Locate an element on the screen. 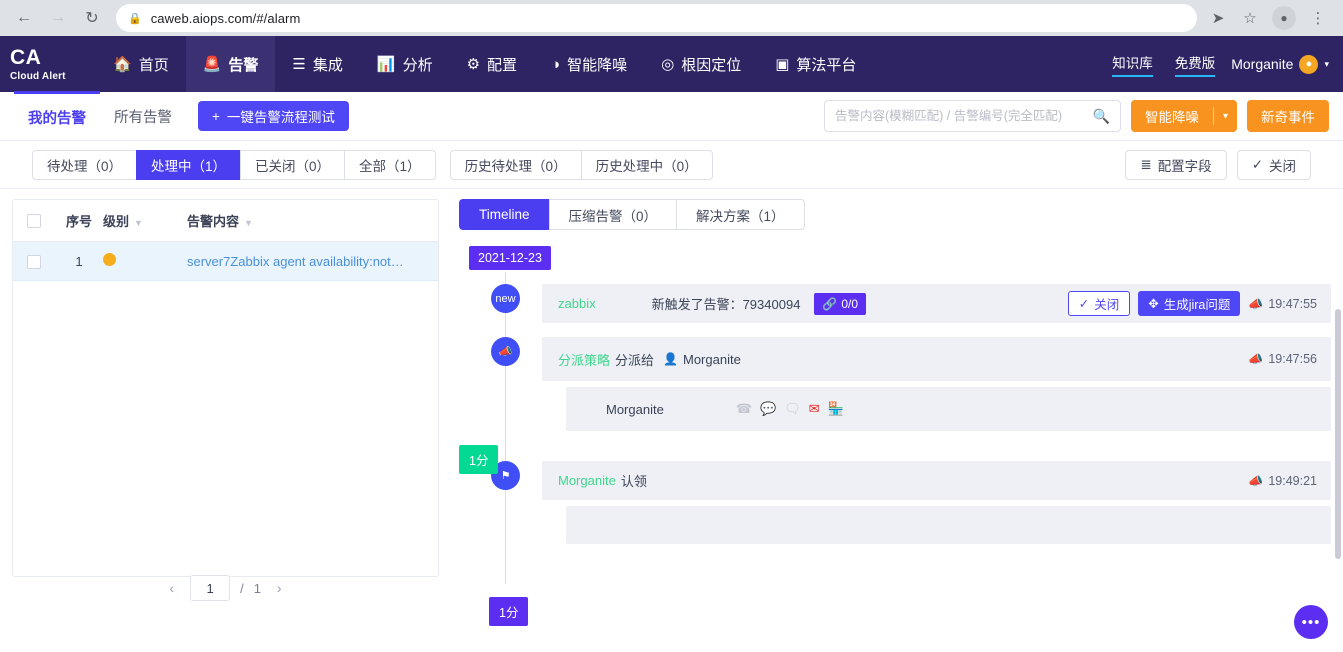  nav-item-alarm: 🚨 告警 is located at coordinates (230, 64).